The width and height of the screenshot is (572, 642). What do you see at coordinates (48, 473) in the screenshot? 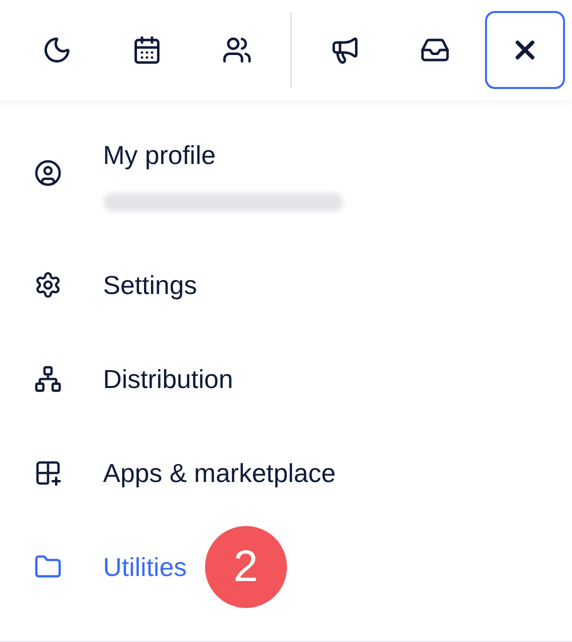
I see `grid-plus-icon` at bounding box center [48, 473].